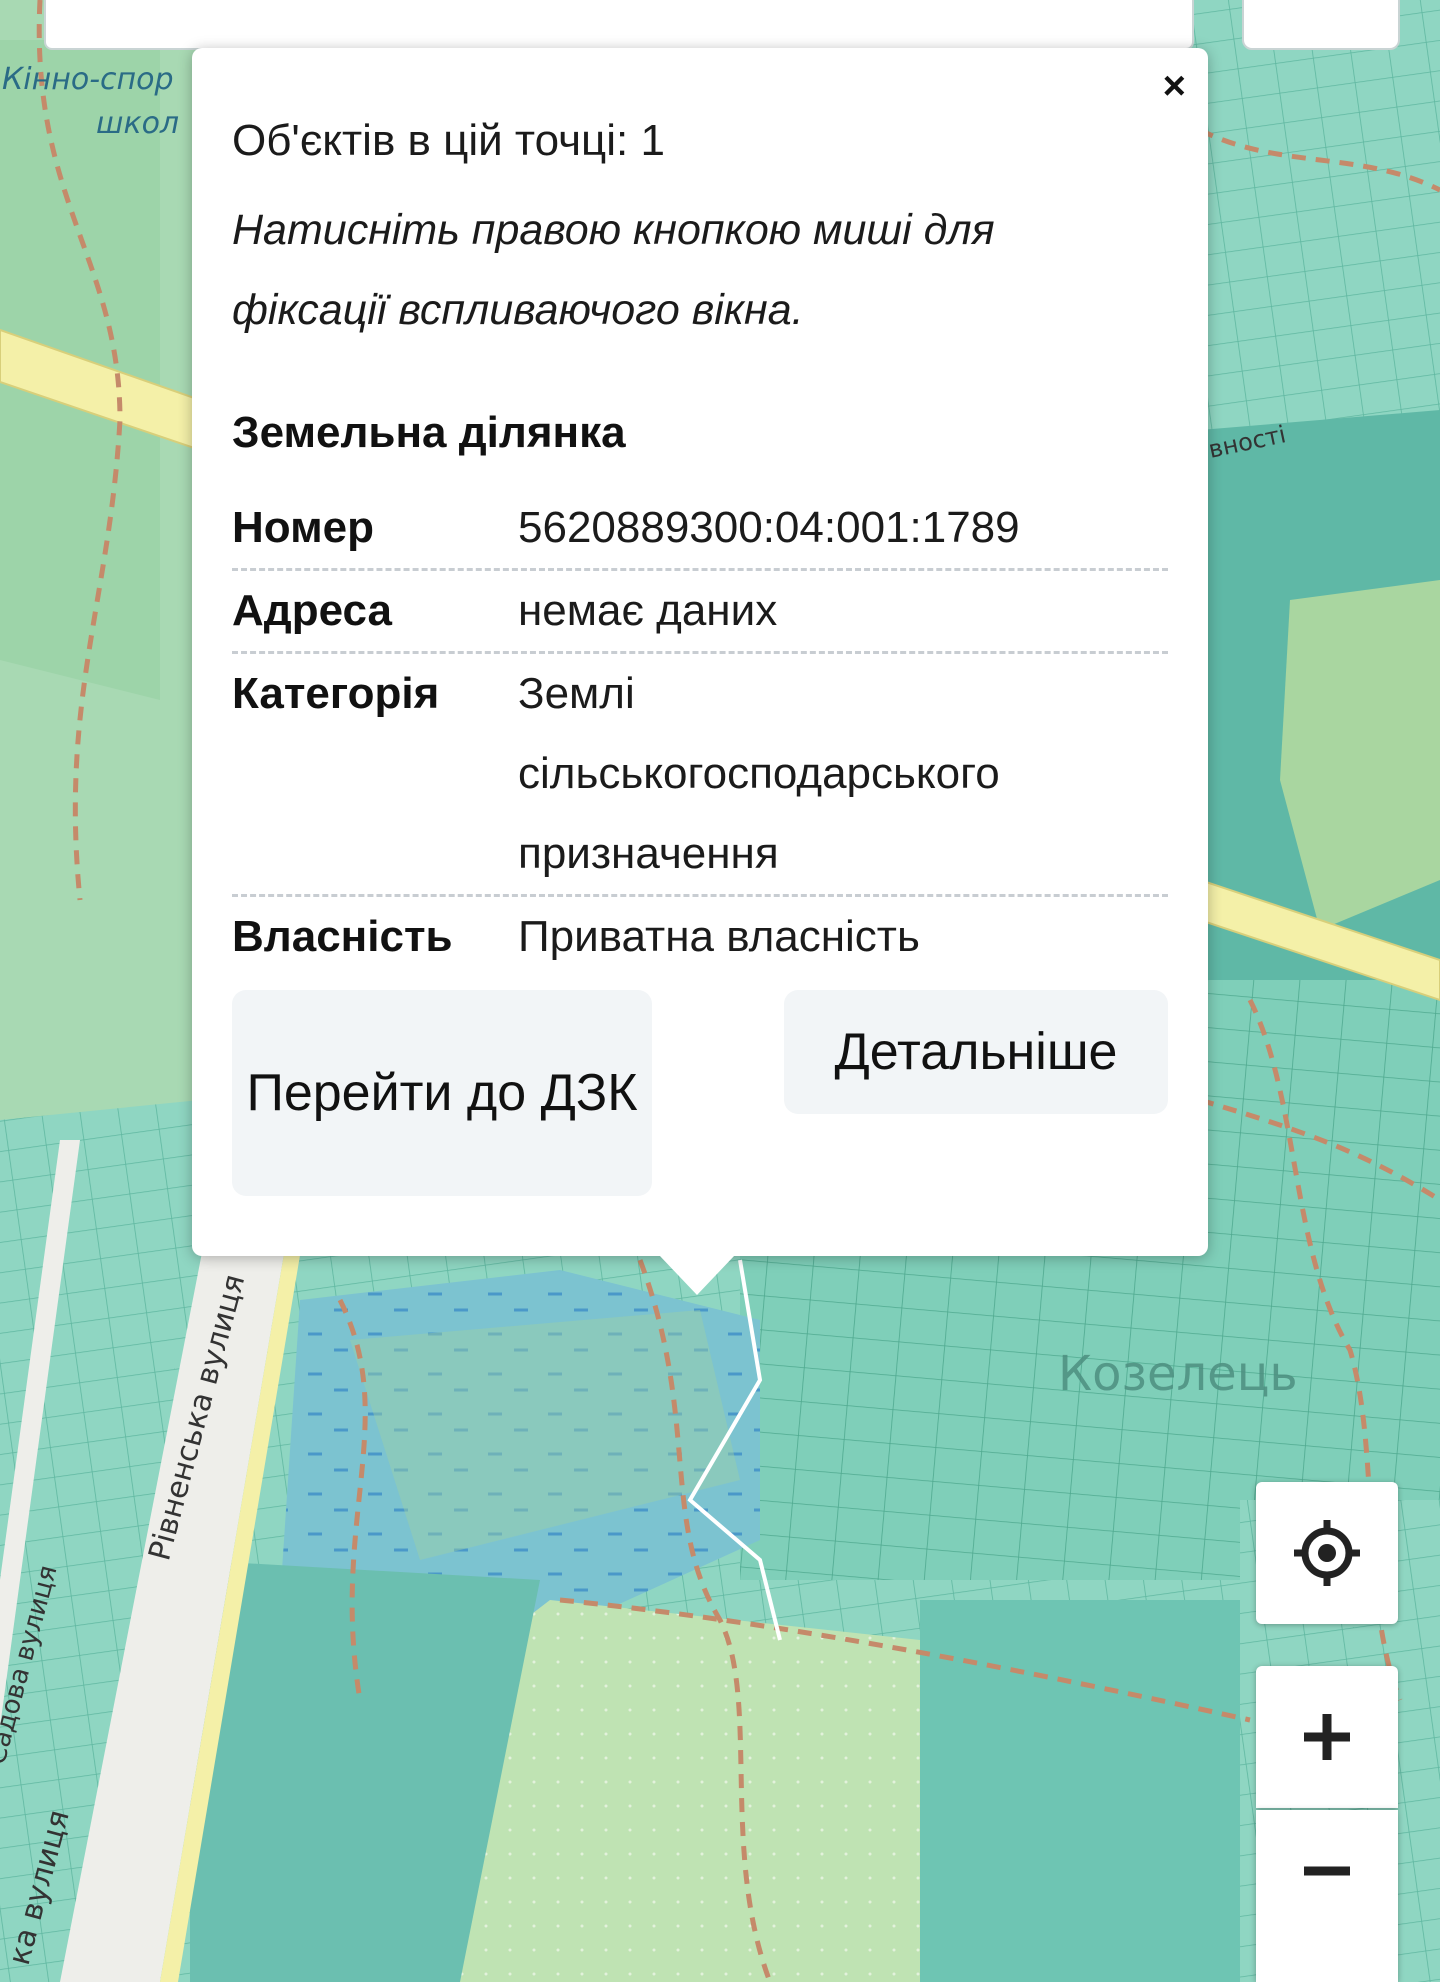  I want to click on popup-tip, so click(697, 1275).